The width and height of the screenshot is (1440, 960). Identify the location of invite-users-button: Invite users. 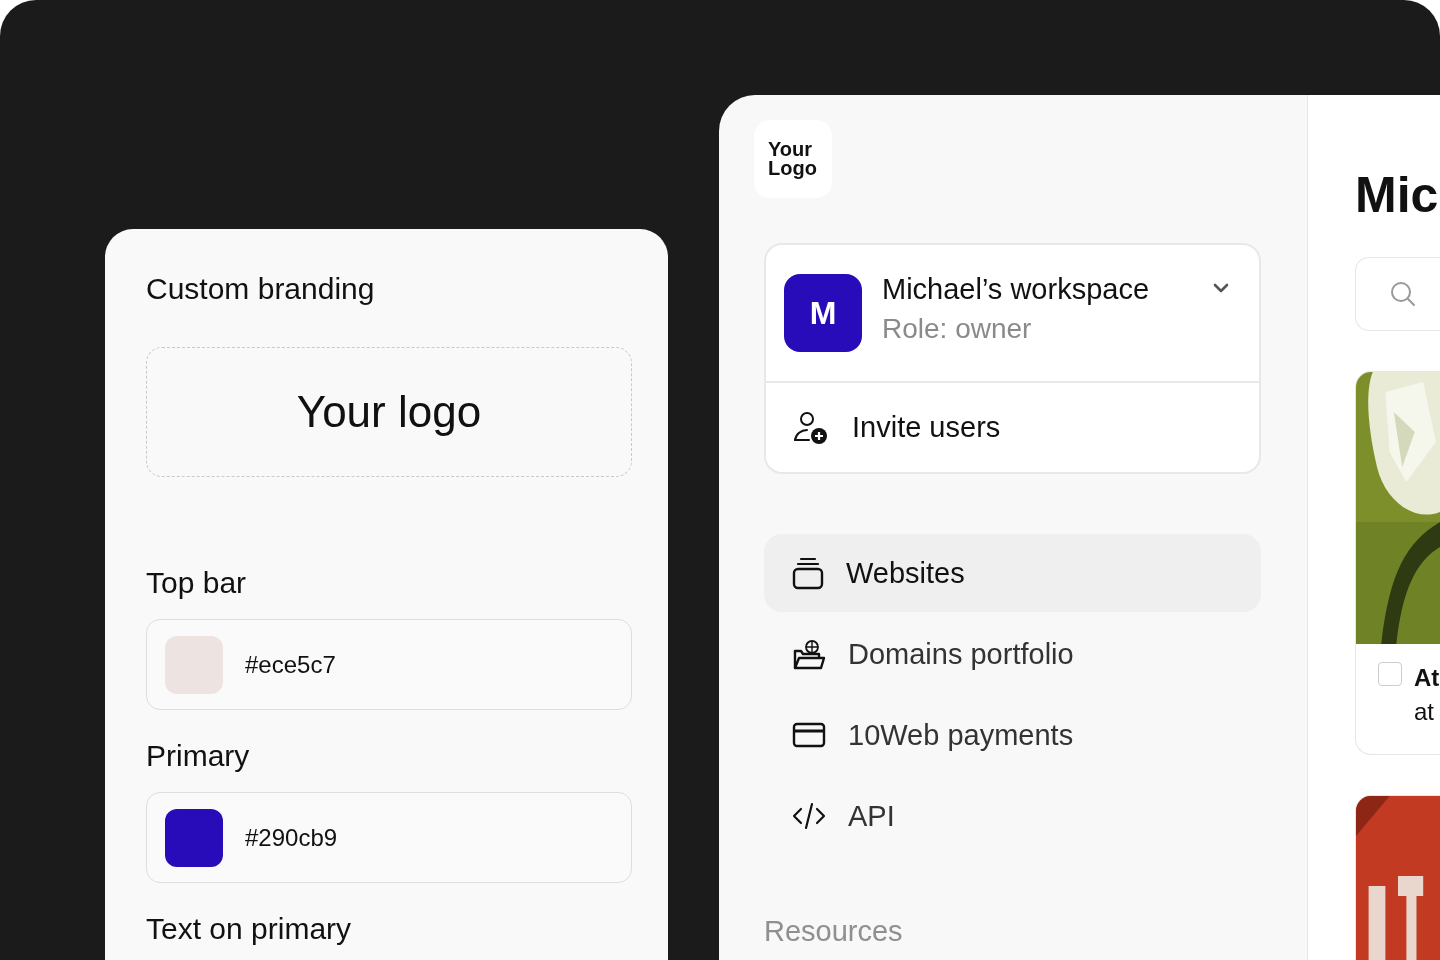
(1012, 427).